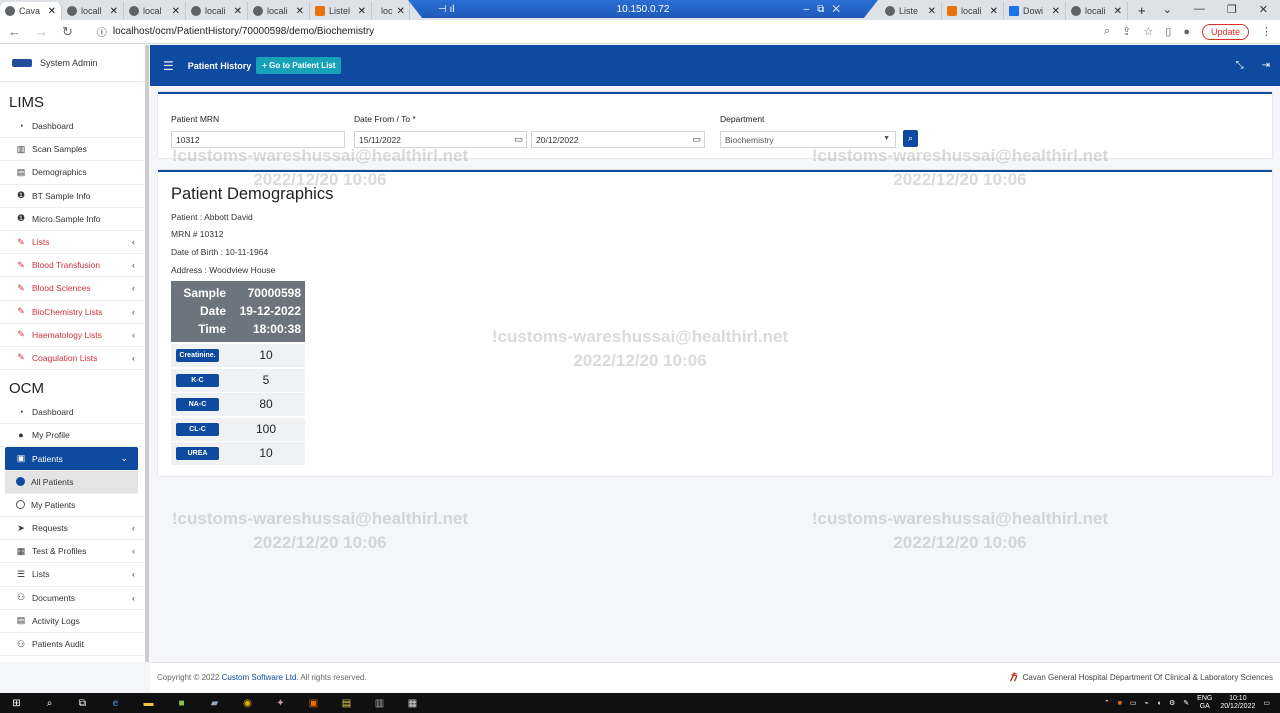  Describe the element at coordinates (1168, 31) in the screenshot. I see `sidepanel-icon: ▯` at that location.